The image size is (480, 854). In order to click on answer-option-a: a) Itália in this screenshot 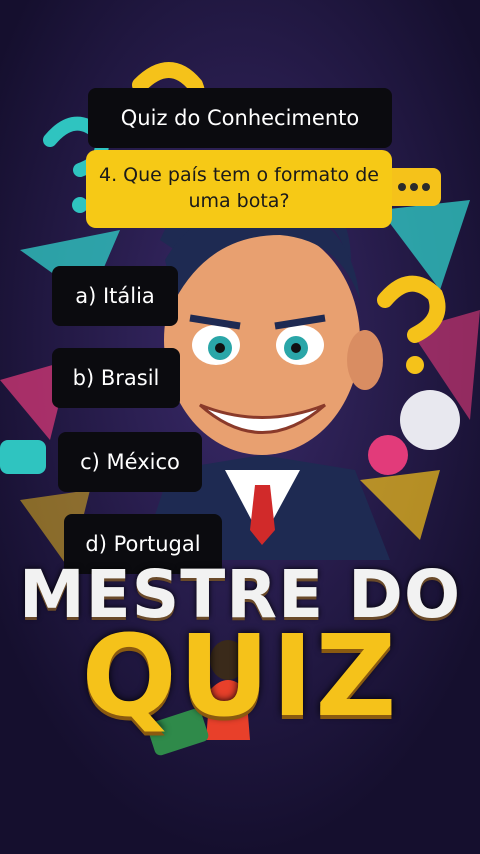, I will do `click(115, 296)`.